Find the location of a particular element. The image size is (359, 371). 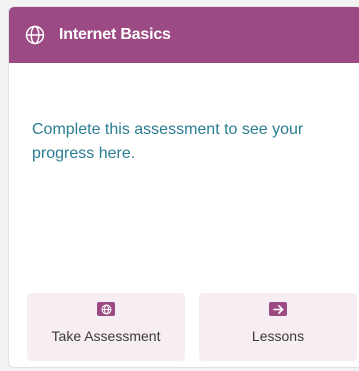

lessons-label: Lessons is located at coordinates (278, 336).